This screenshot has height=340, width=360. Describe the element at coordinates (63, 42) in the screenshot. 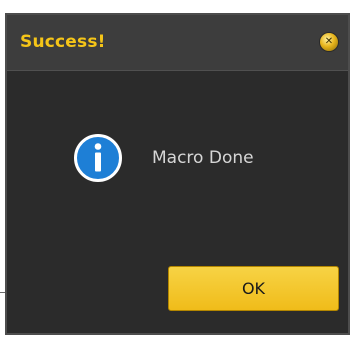

I see `dialog-title: Success!` at that location.